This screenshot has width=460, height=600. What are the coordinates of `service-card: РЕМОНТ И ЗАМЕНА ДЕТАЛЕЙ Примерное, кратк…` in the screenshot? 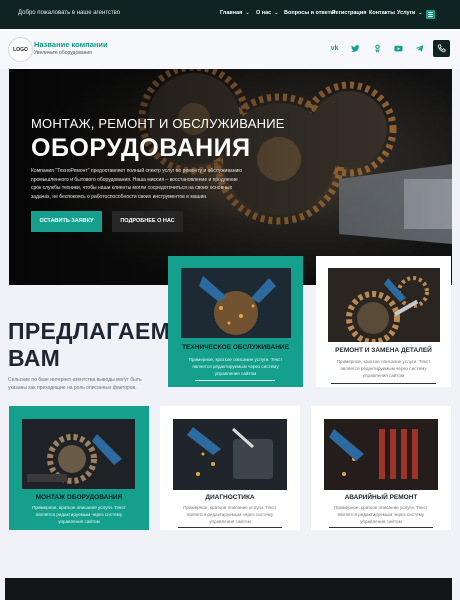 It's located at (383, 321).